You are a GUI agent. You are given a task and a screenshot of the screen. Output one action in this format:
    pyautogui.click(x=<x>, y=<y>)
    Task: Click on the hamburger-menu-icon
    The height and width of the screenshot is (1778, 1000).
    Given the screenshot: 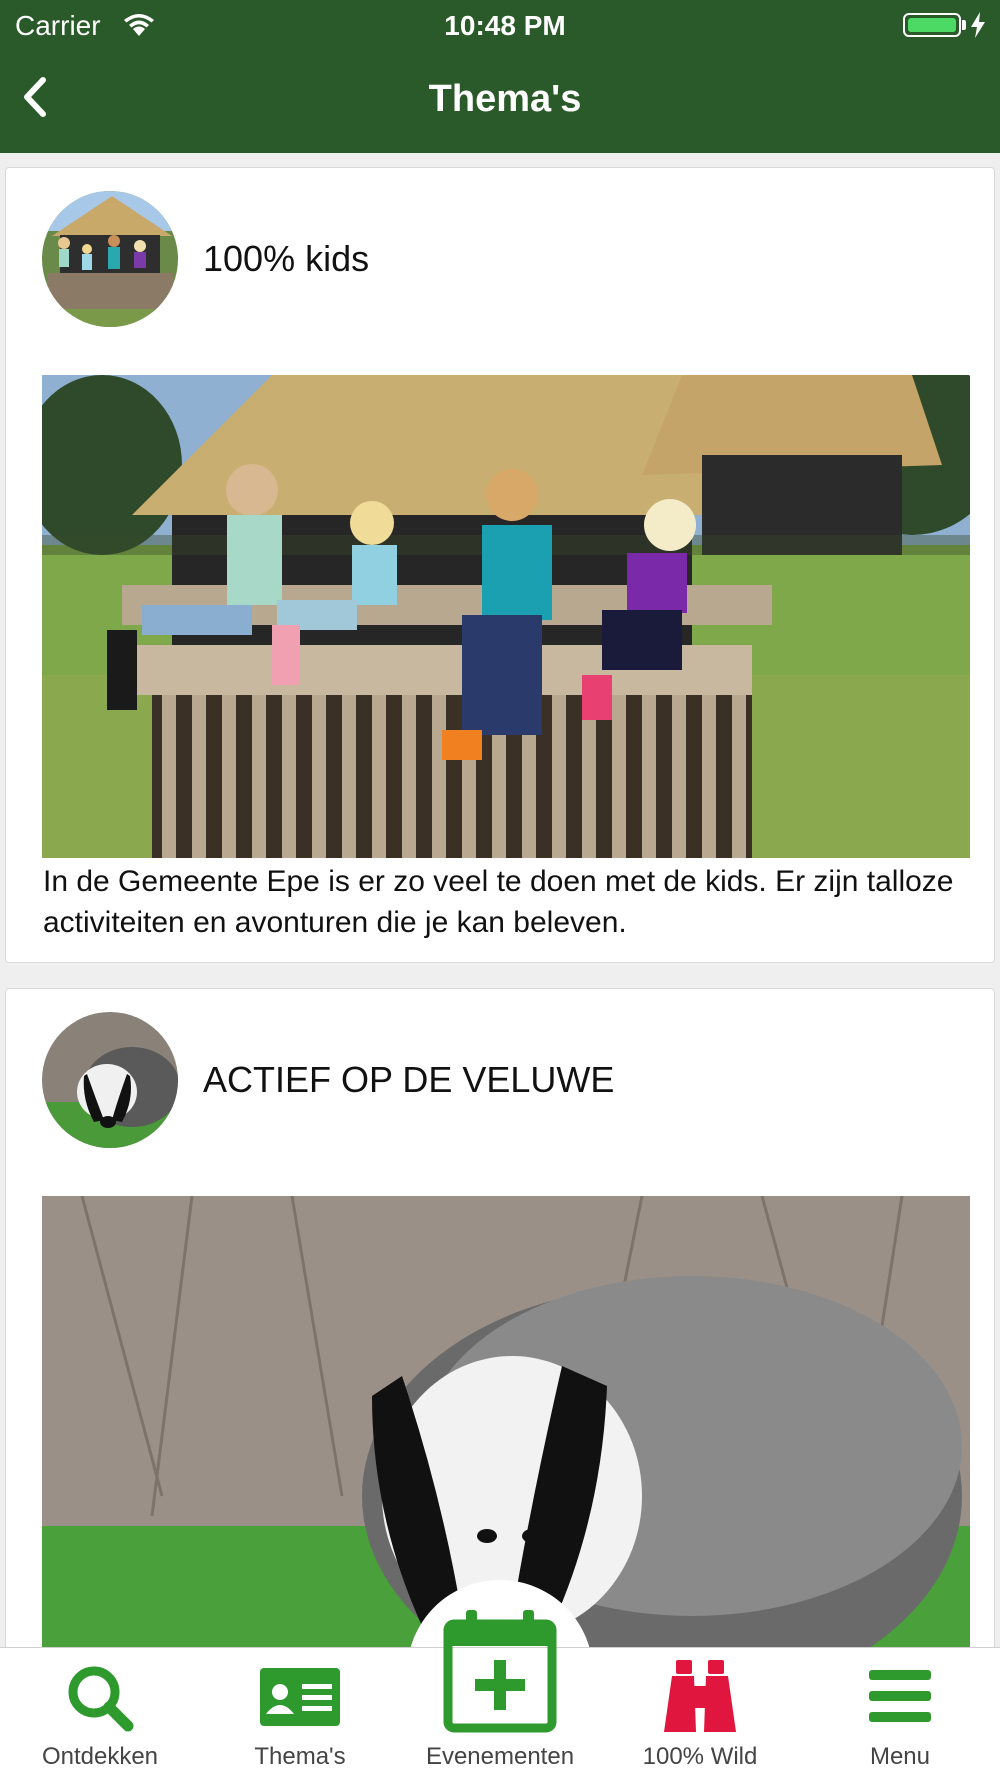 What is the action you would take?
    pyautogui.click(x=900, y=1696)
    